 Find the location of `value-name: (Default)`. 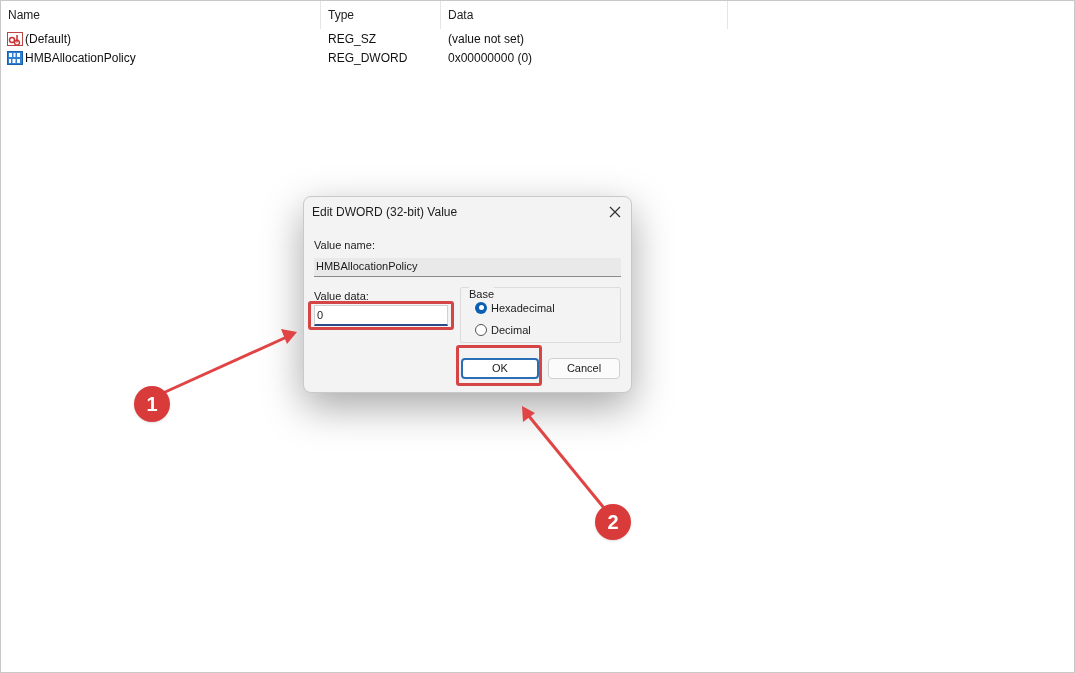

value-name: (Default) is located at coordinates (48, 38).